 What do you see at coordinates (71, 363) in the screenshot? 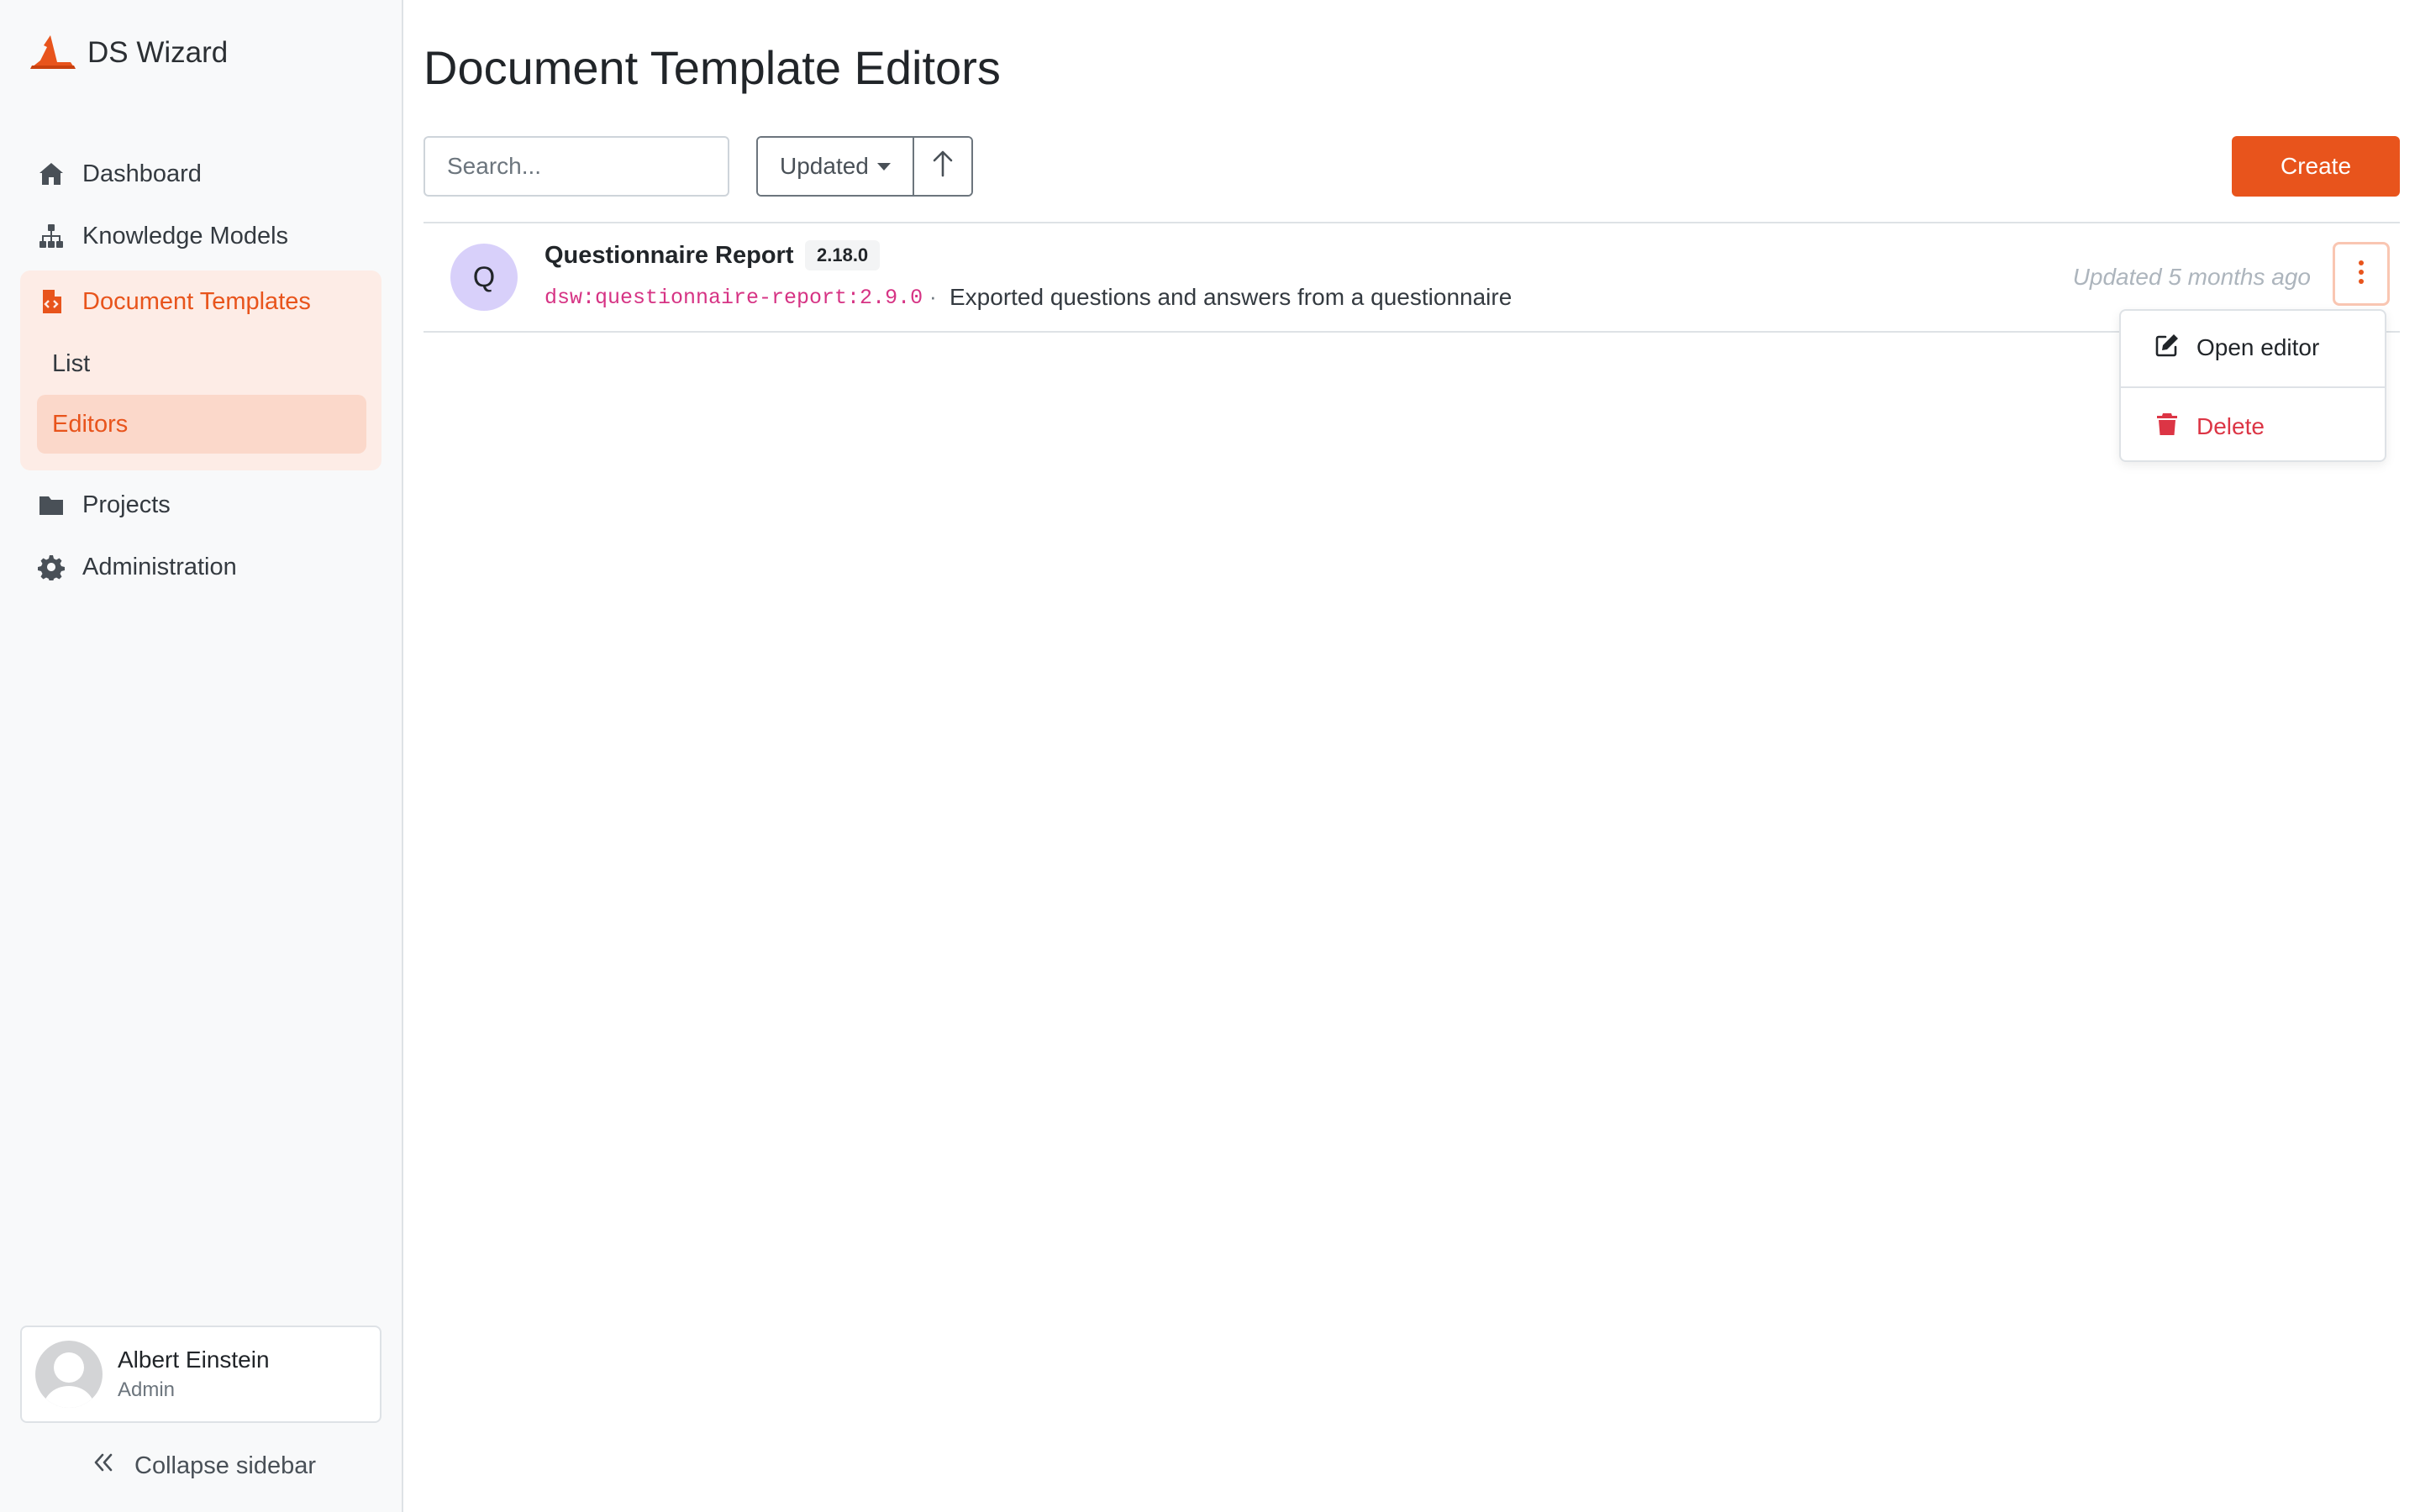
I see `sidebar-subitem-label: List` at bounding box center [71, 363].